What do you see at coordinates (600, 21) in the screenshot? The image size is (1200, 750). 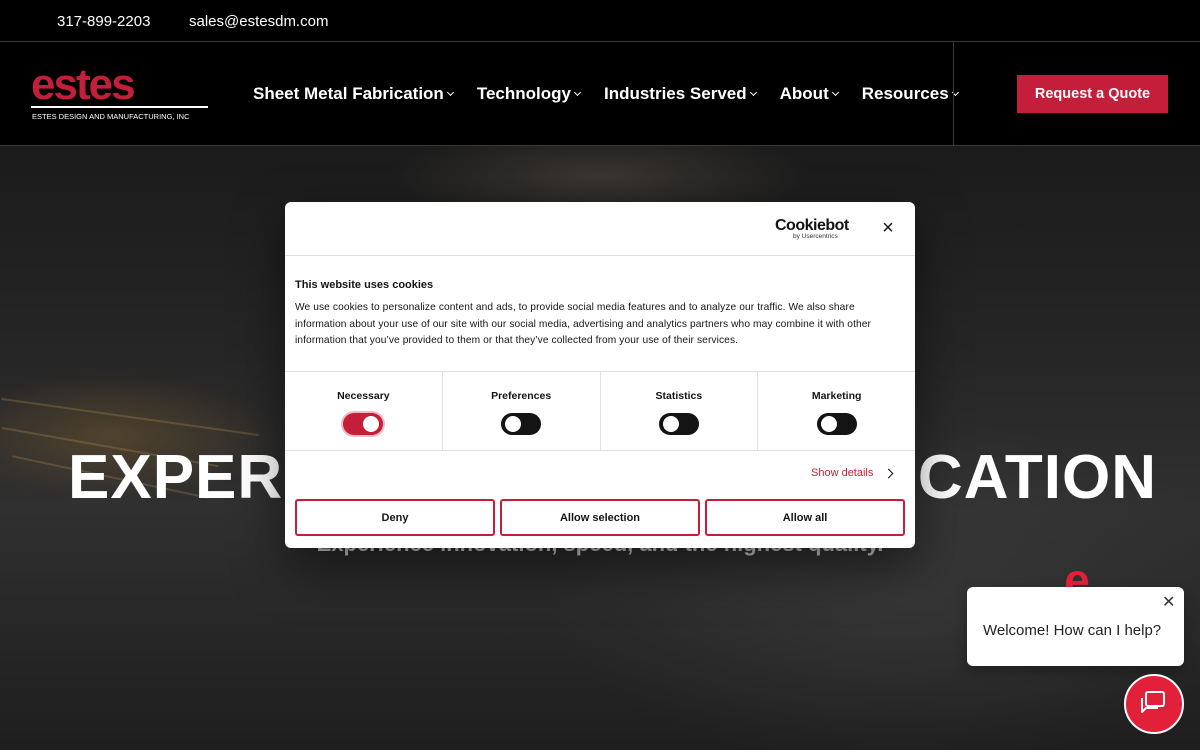 I see `top-contact-bar: 317-899-2203 sales@estesdm.com` at bounding box center [600, 21].